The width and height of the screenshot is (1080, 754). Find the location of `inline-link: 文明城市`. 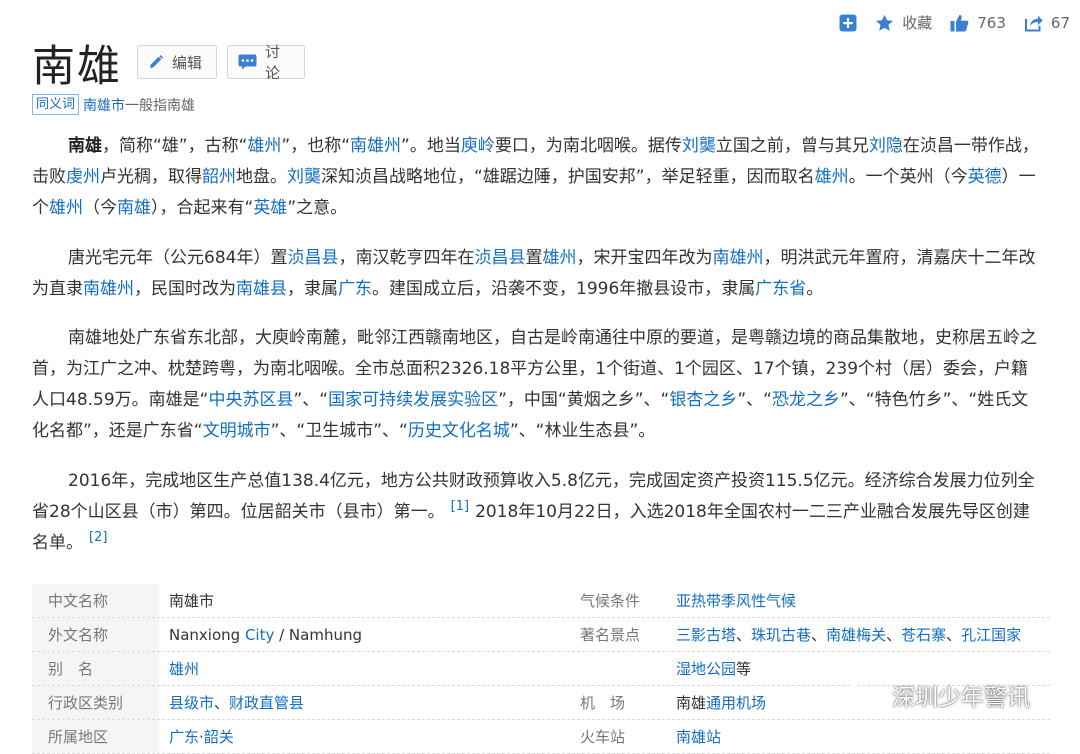

inline-link: 文明城市 is located at coordinates (237, 431).